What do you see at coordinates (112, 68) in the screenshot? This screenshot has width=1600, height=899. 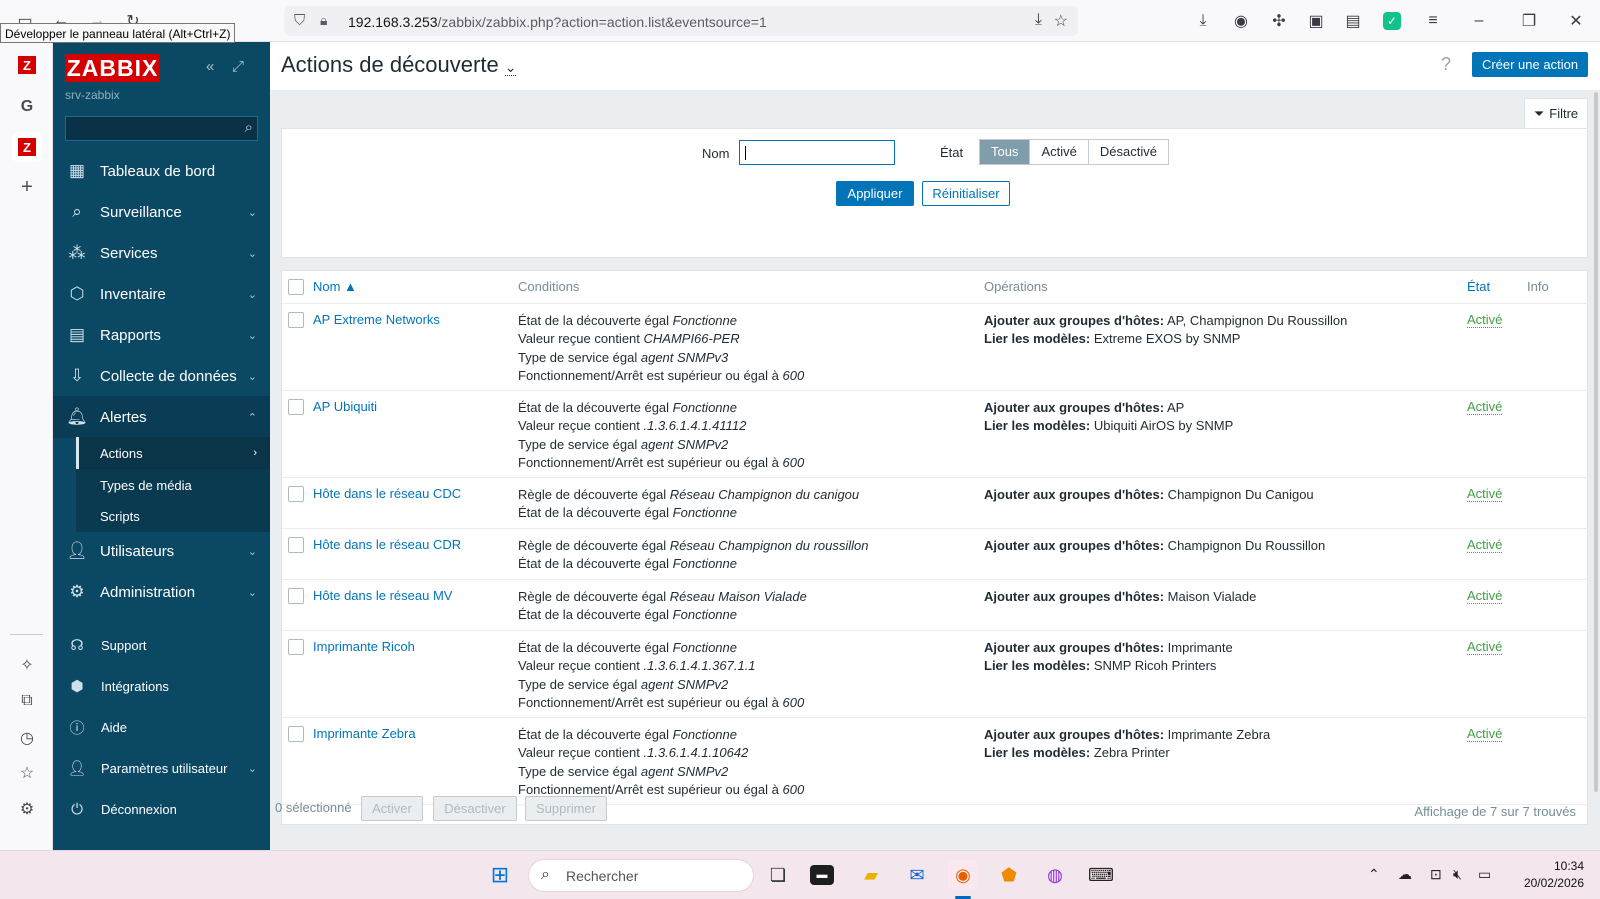 I see `zabbix-logo: ZABBIX` at bounding box center [112, 68].